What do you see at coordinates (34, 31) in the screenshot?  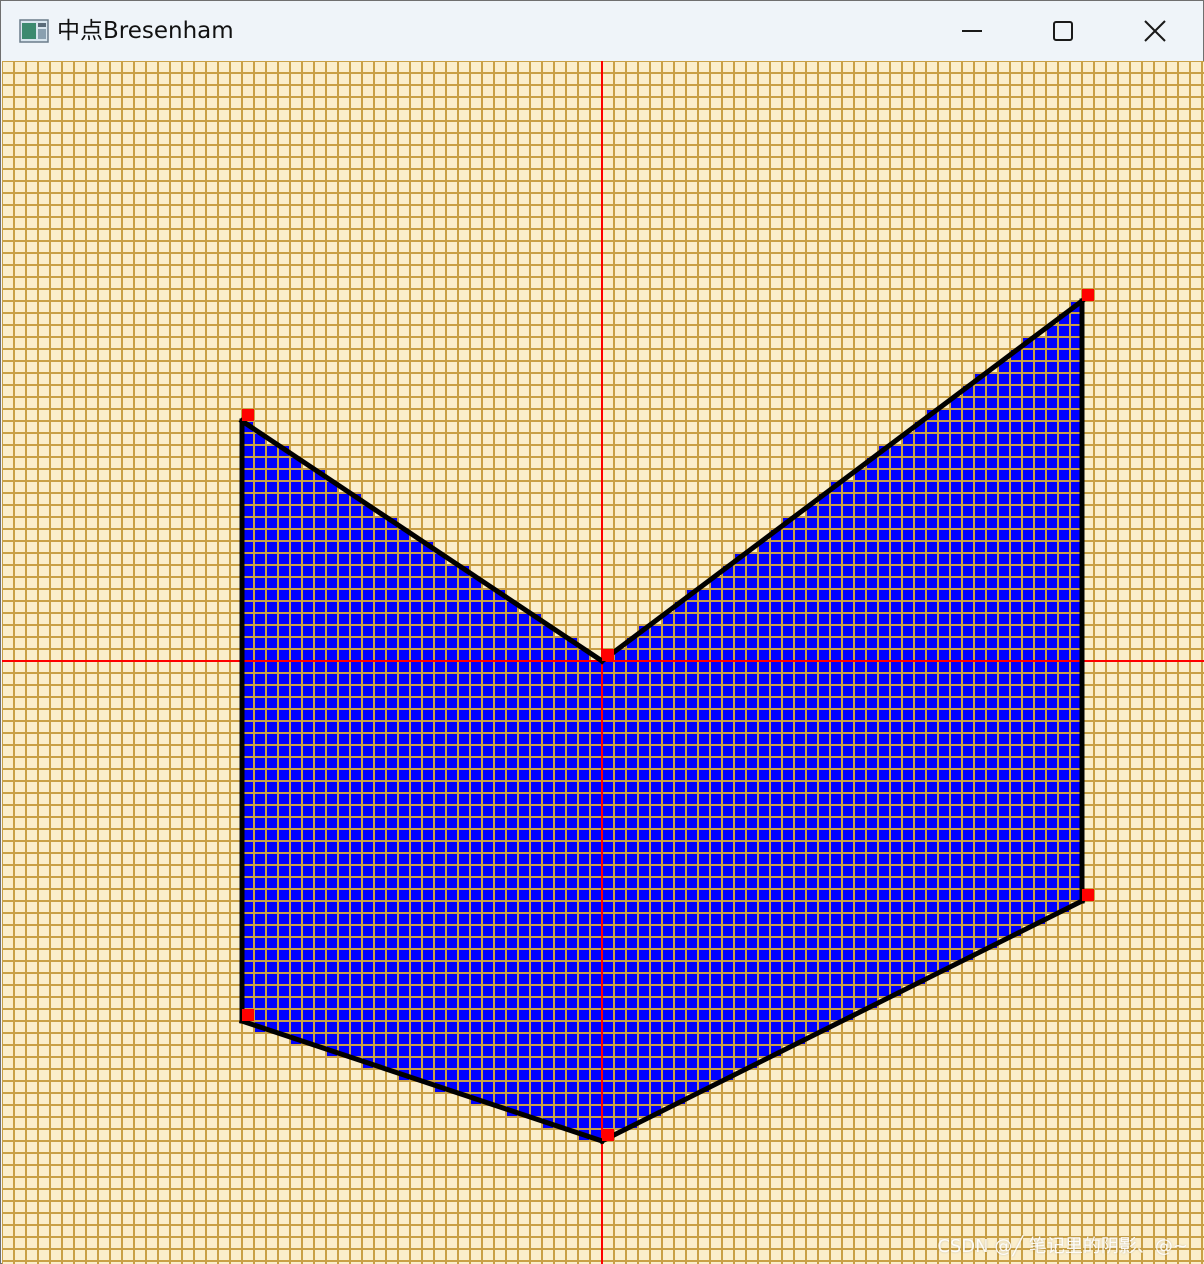 I see `app-icon` at bounding box center [34, 31].